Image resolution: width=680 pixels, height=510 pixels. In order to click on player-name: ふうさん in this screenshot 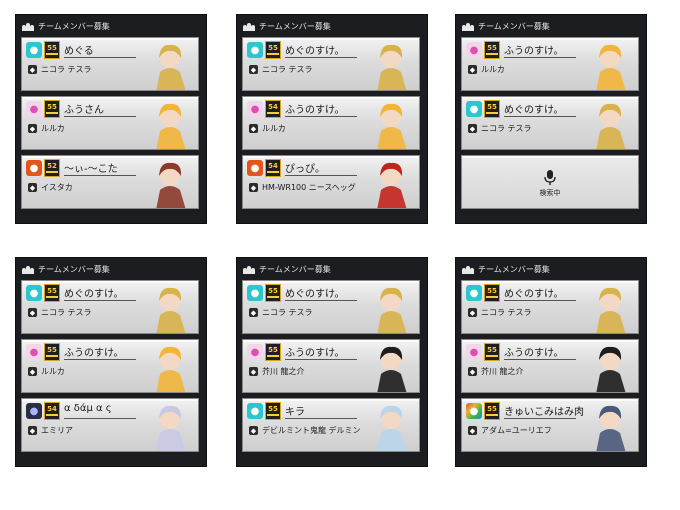, I will do `click(84, 110)`.